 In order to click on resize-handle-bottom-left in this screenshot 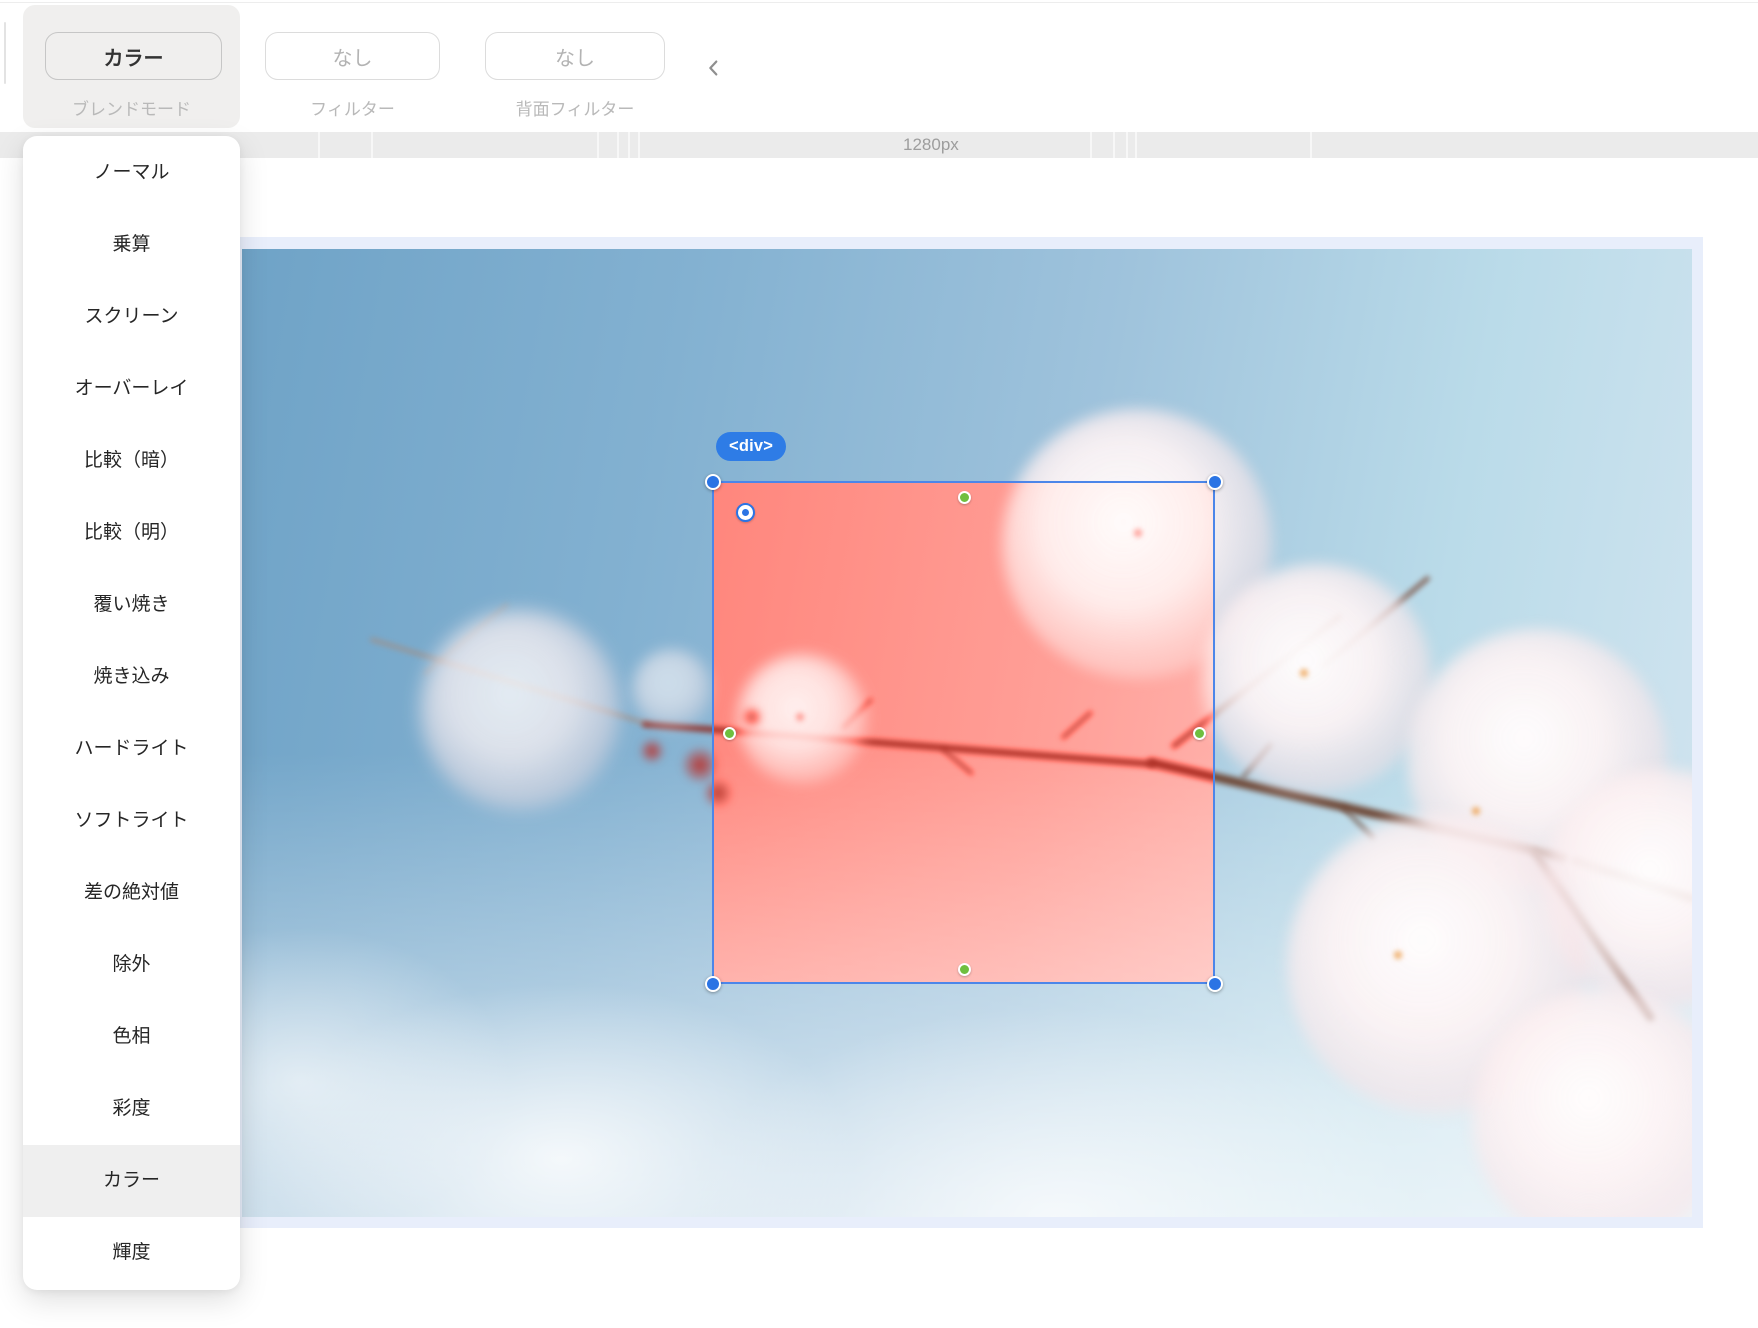, I will do `click(713, 984)`.